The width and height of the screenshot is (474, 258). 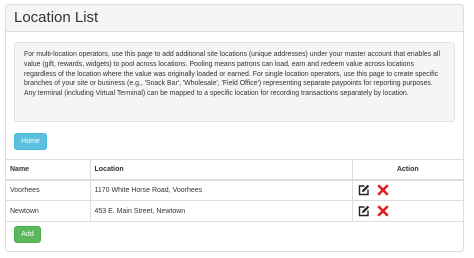 What do you see at coordinates (48, 190) in the screenshot?
I see `location-name-cell: Voorhees` at bounding box center [48, 190].